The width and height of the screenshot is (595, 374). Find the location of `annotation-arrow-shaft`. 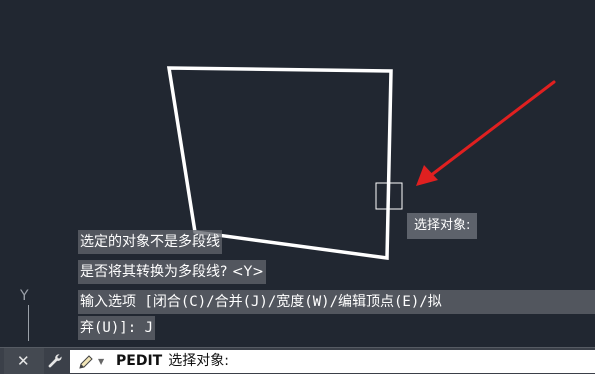

annotation-arrow-shaft is located at coordinates (492, 129).